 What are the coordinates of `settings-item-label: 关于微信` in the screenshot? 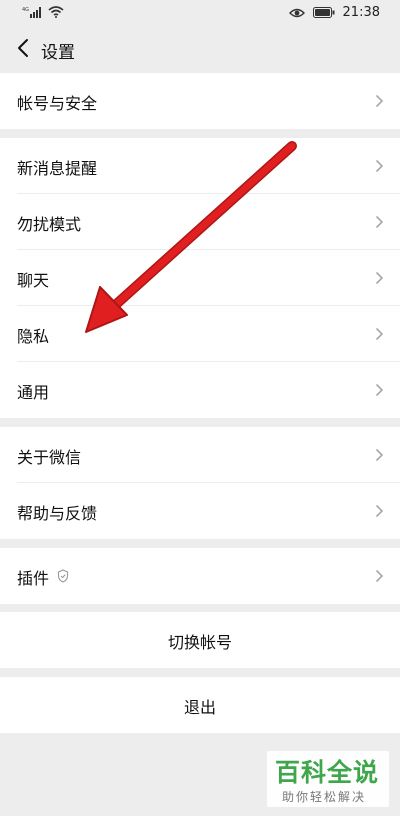 It's located at (49, 457).